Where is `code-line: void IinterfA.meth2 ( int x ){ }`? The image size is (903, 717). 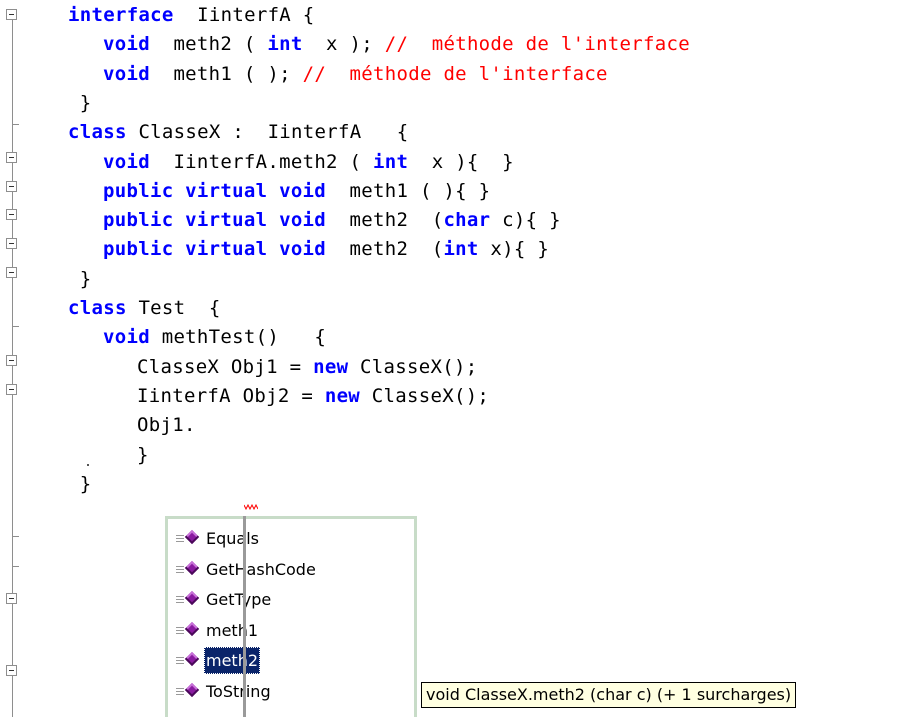 code-line: void IinterfA.meth2 ( int x ){ } is located at coordinates (308, 162).